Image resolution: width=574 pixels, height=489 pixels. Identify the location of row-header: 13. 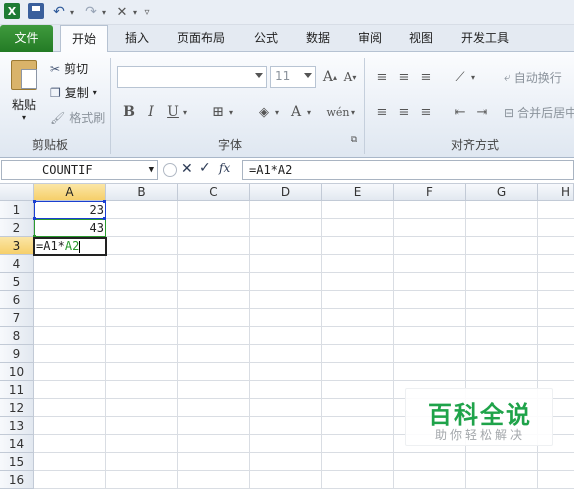
(17, 426).